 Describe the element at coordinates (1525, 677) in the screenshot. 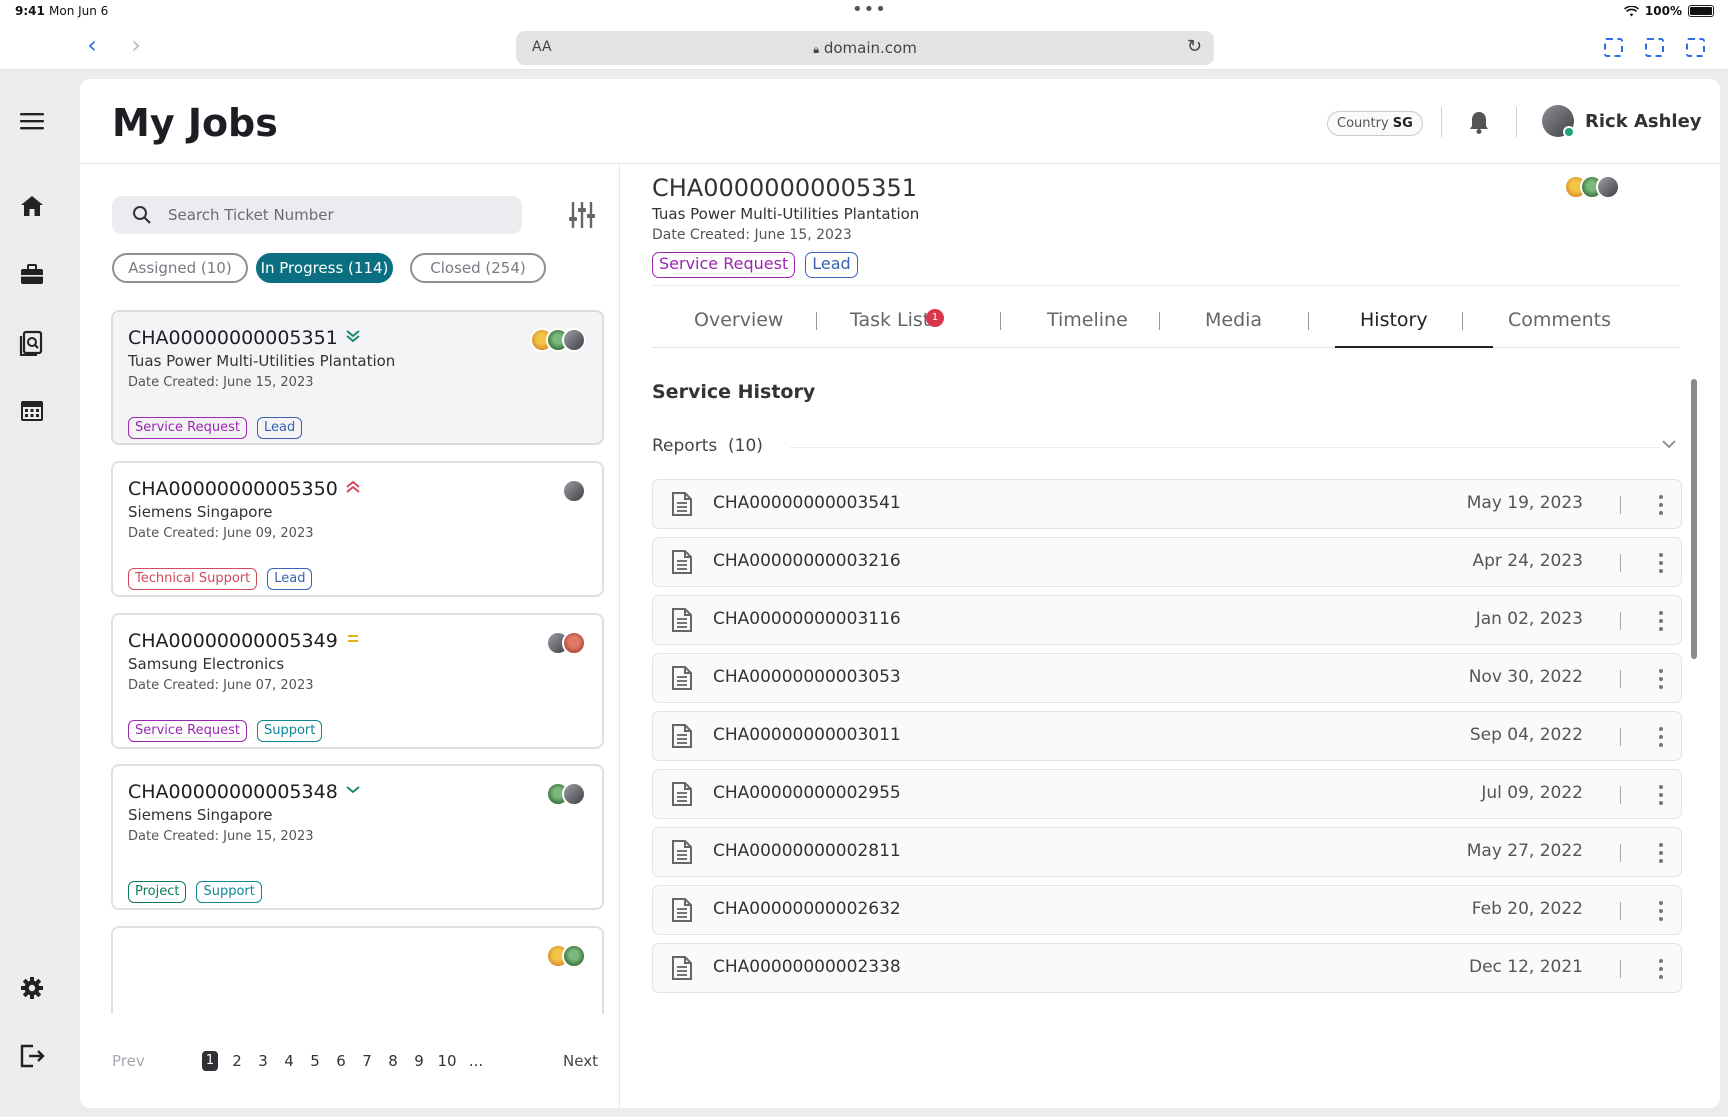

I see `report-date: Nov 30, 2022` at that location.